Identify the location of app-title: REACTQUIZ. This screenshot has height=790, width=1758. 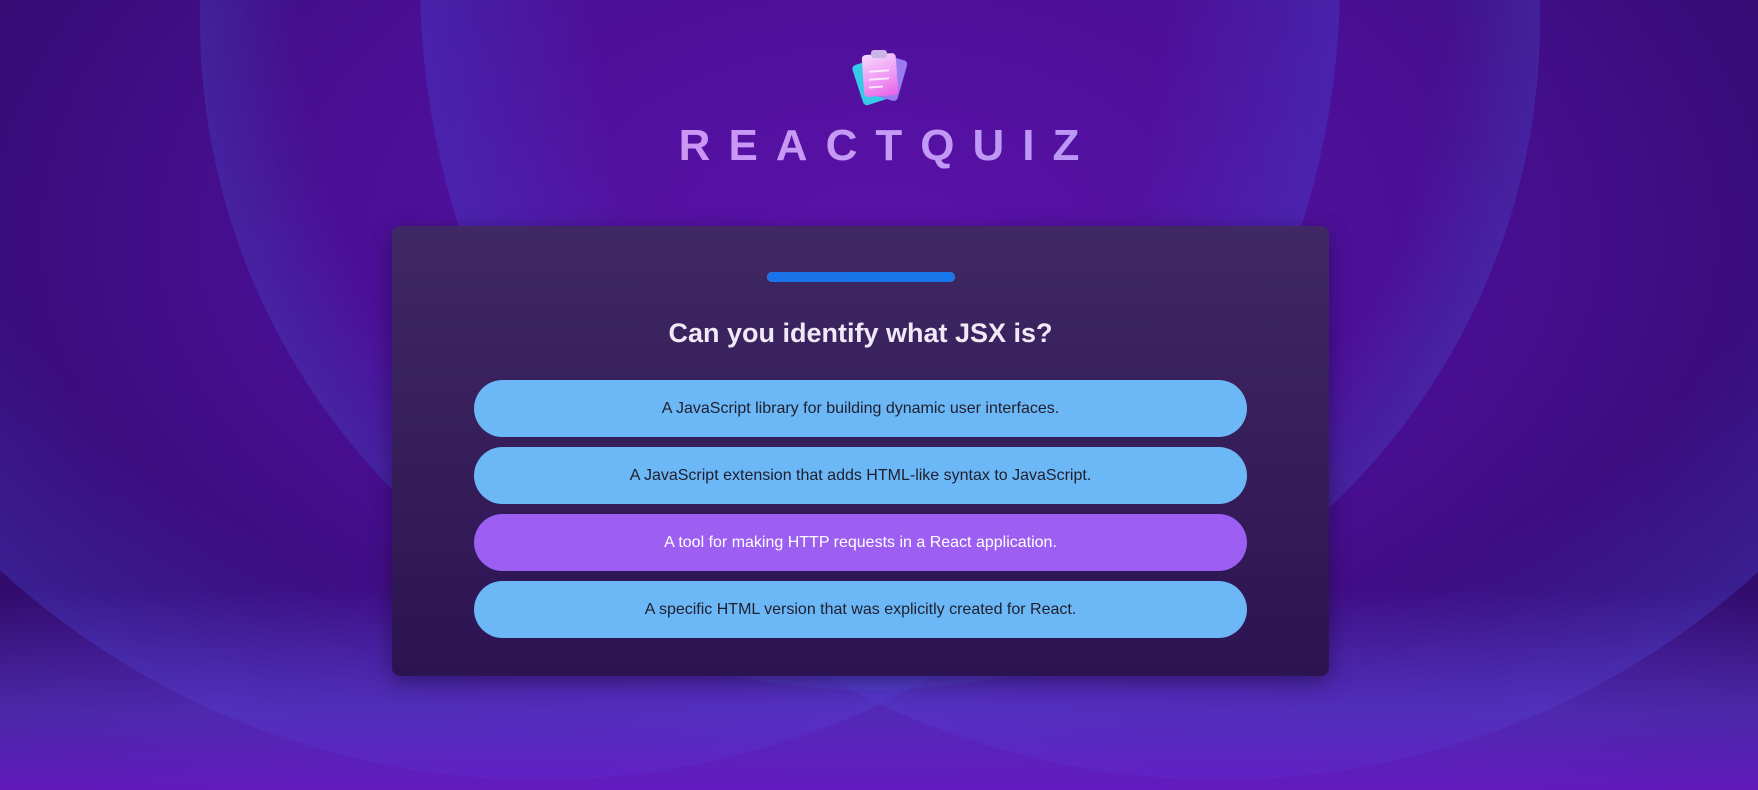
(879, 146).